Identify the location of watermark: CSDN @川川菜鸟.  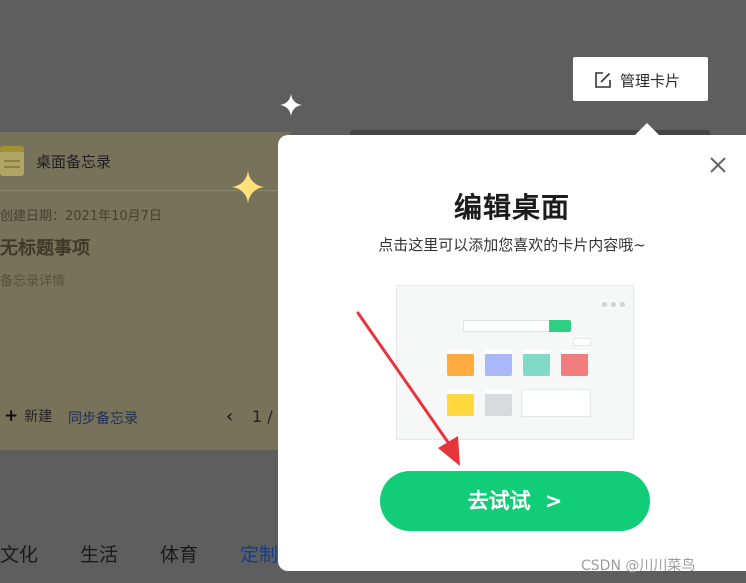
(638, 566).